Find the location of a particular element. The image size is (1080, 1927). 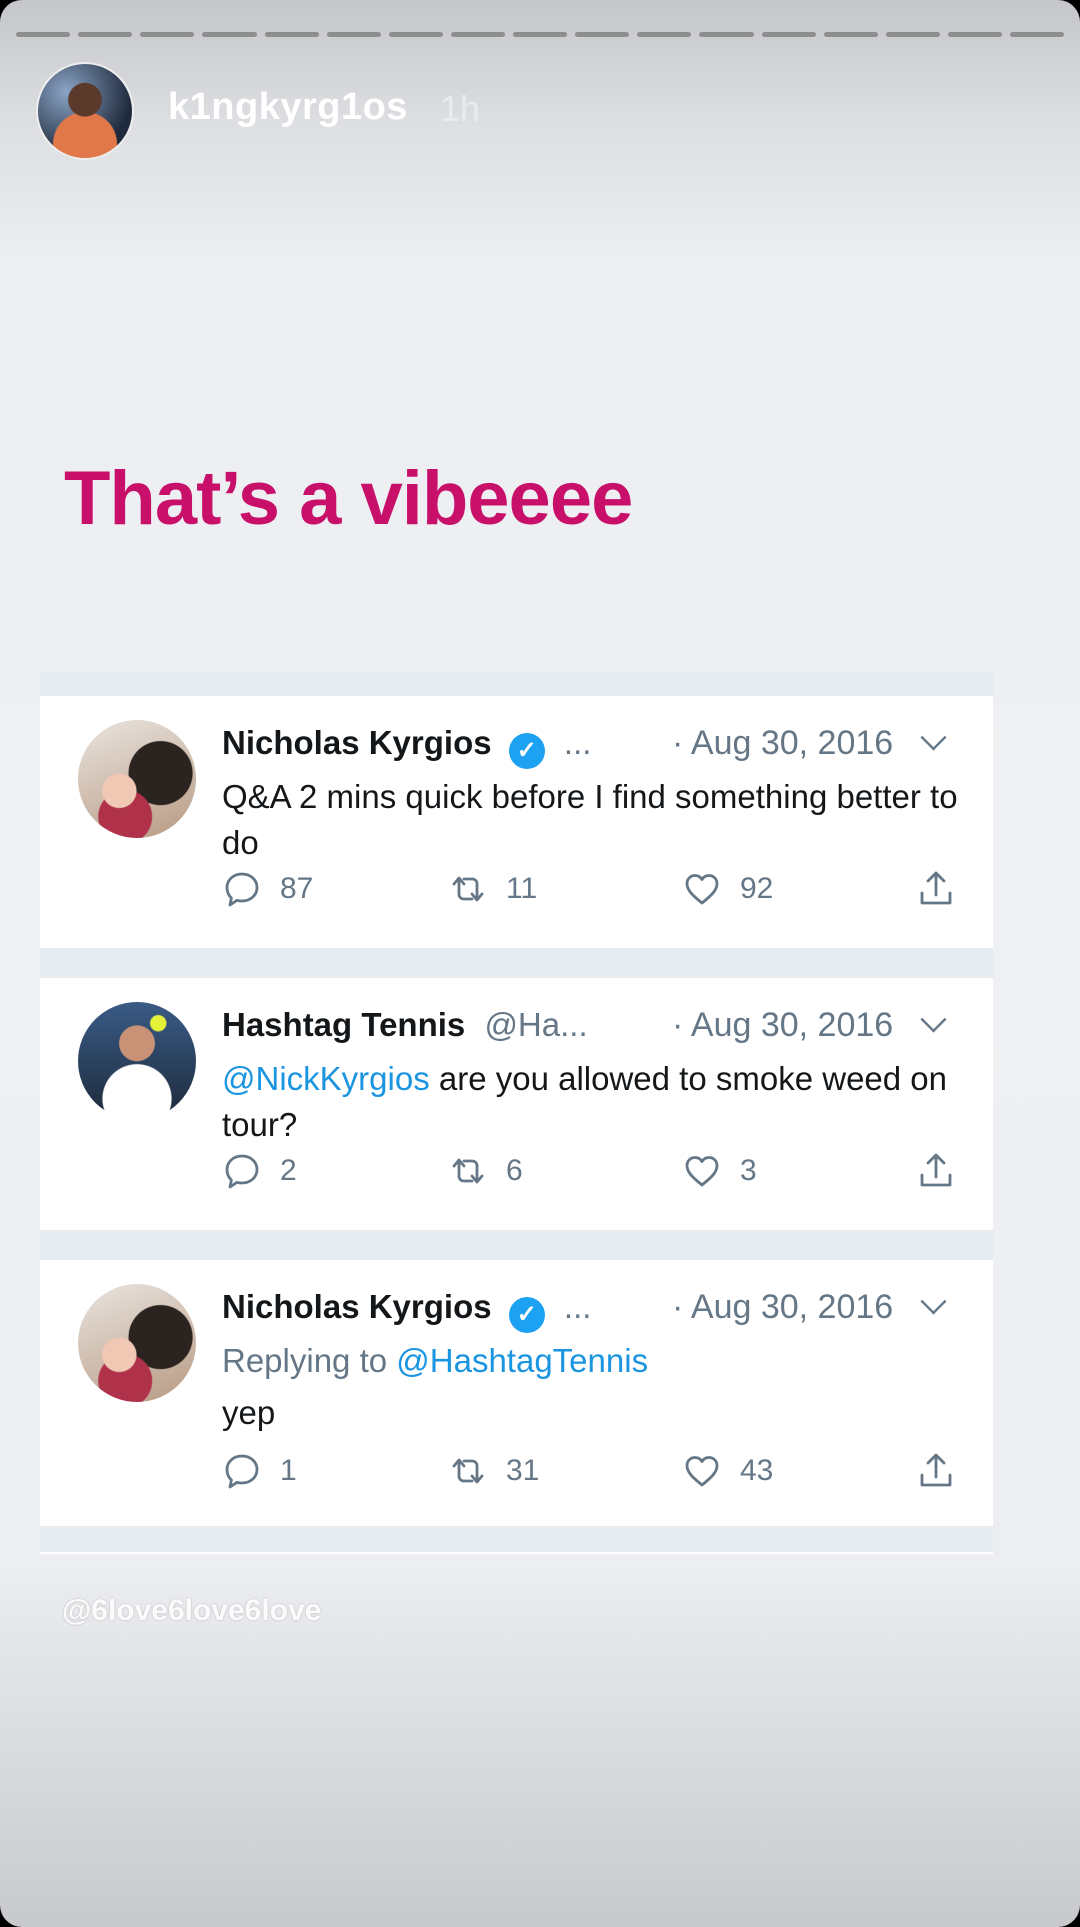

tweet-text: yep is located at coordinates (249, 1412).